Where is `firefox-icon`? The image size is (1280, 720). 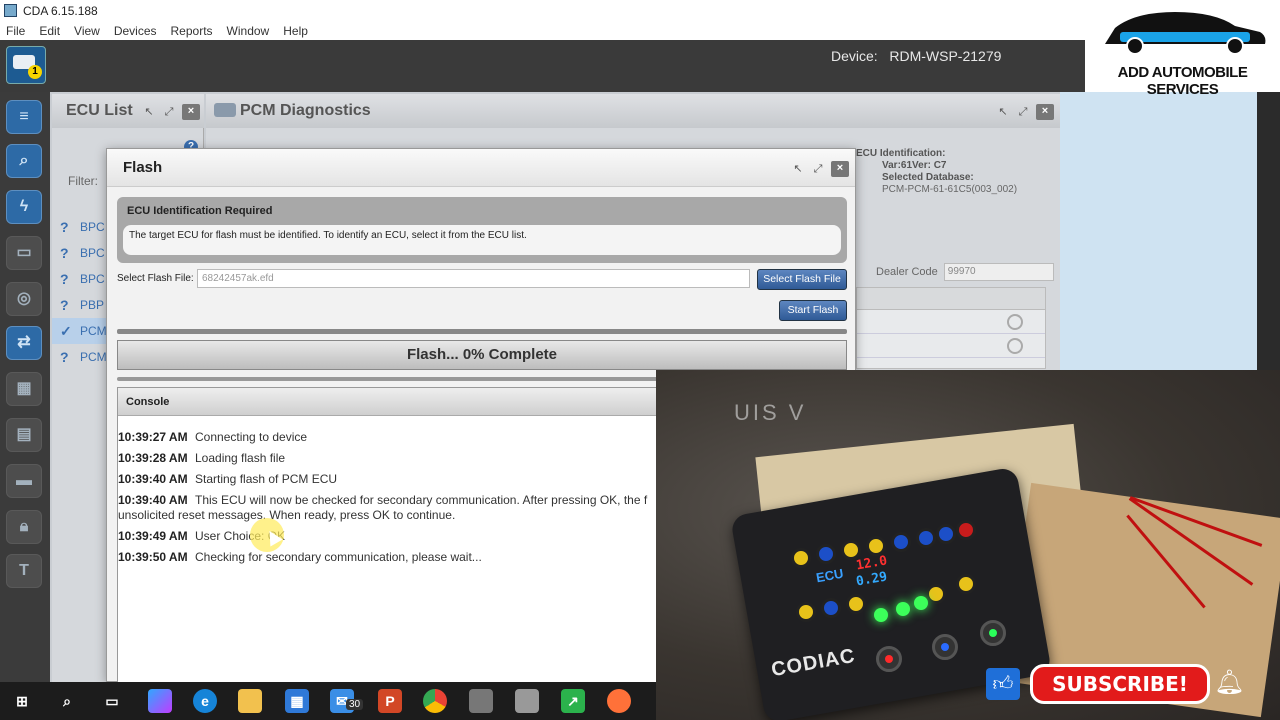 firefox-icon is located at coordinates (619, 701).